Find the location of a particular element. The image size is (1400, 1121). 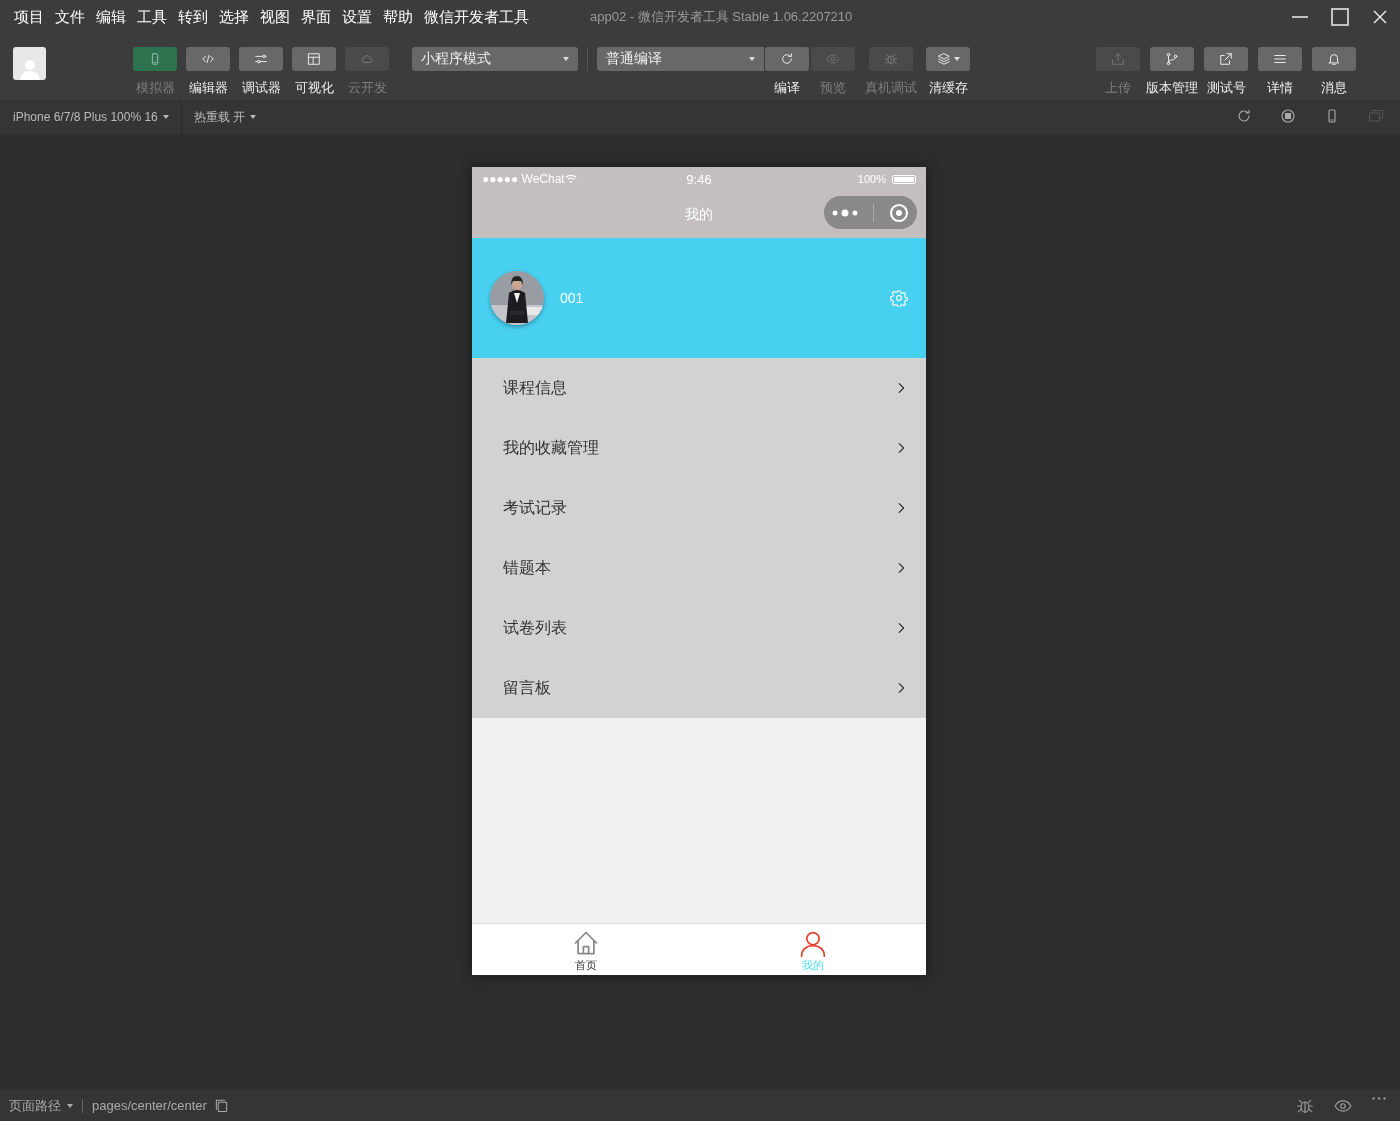

battery-icon is located at coordinates (904, 179).